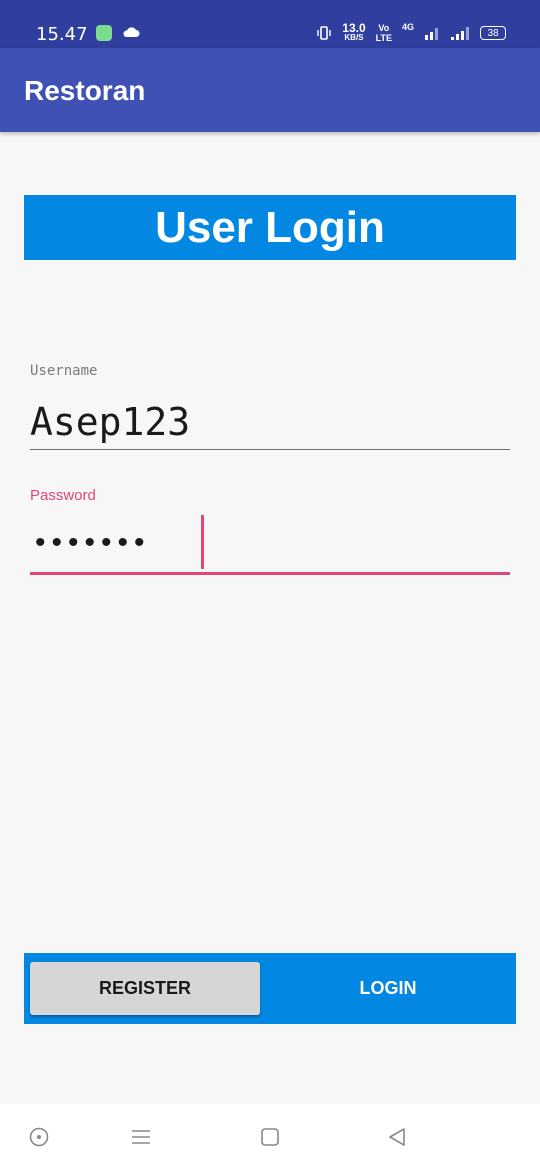  I want to click on volte-indicator: Vo LTE, so click(384, 33).